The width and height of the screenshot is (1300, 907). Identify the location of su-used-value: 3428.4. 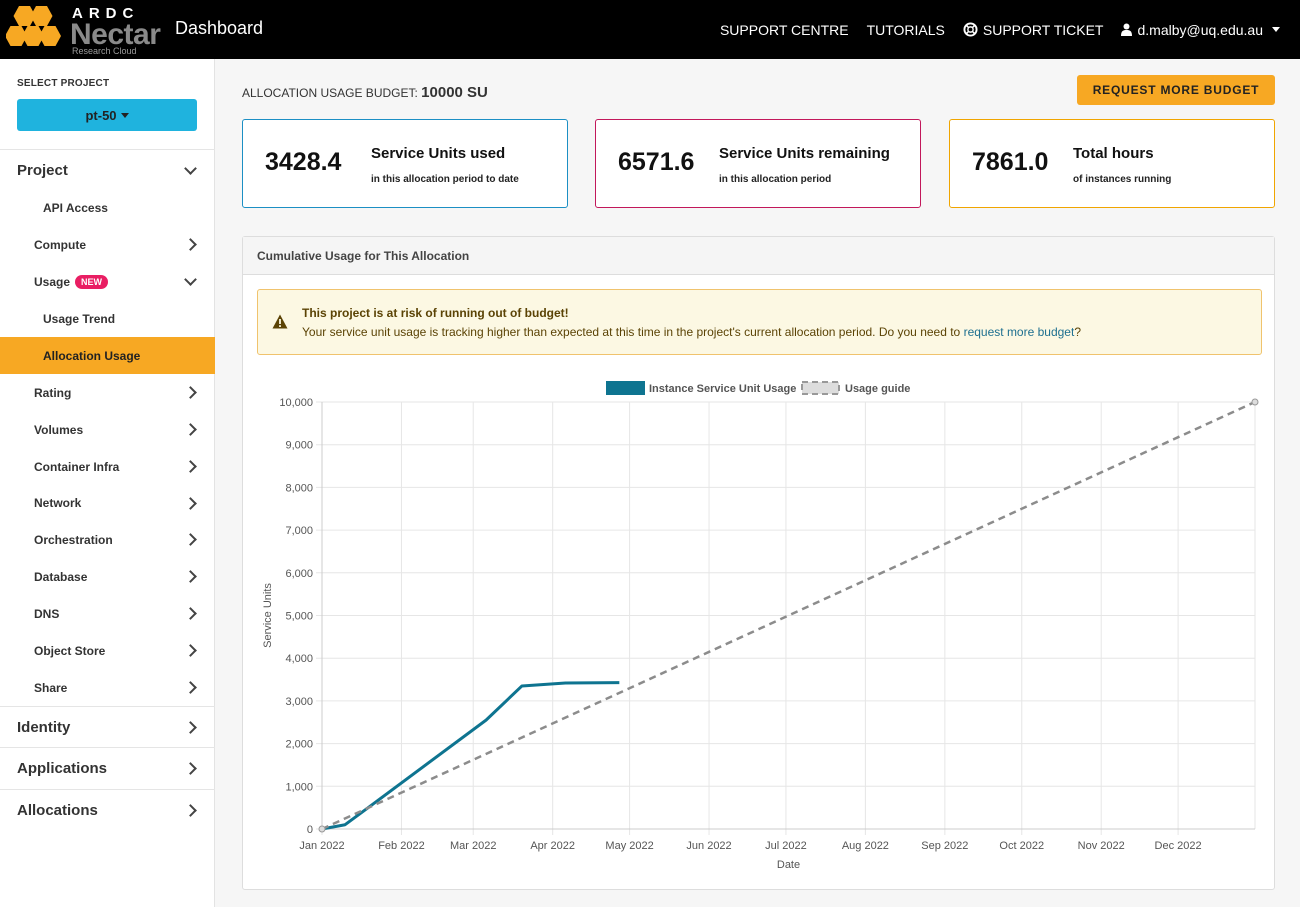
(303, 162).